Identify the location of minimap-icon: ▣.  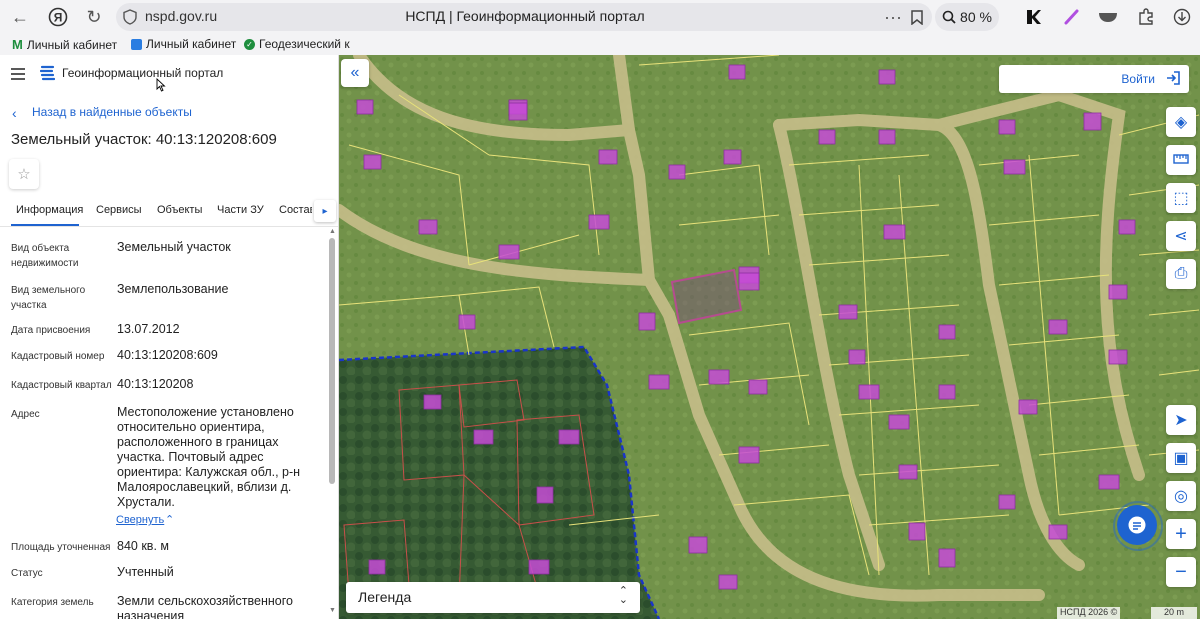
(1181, 458).